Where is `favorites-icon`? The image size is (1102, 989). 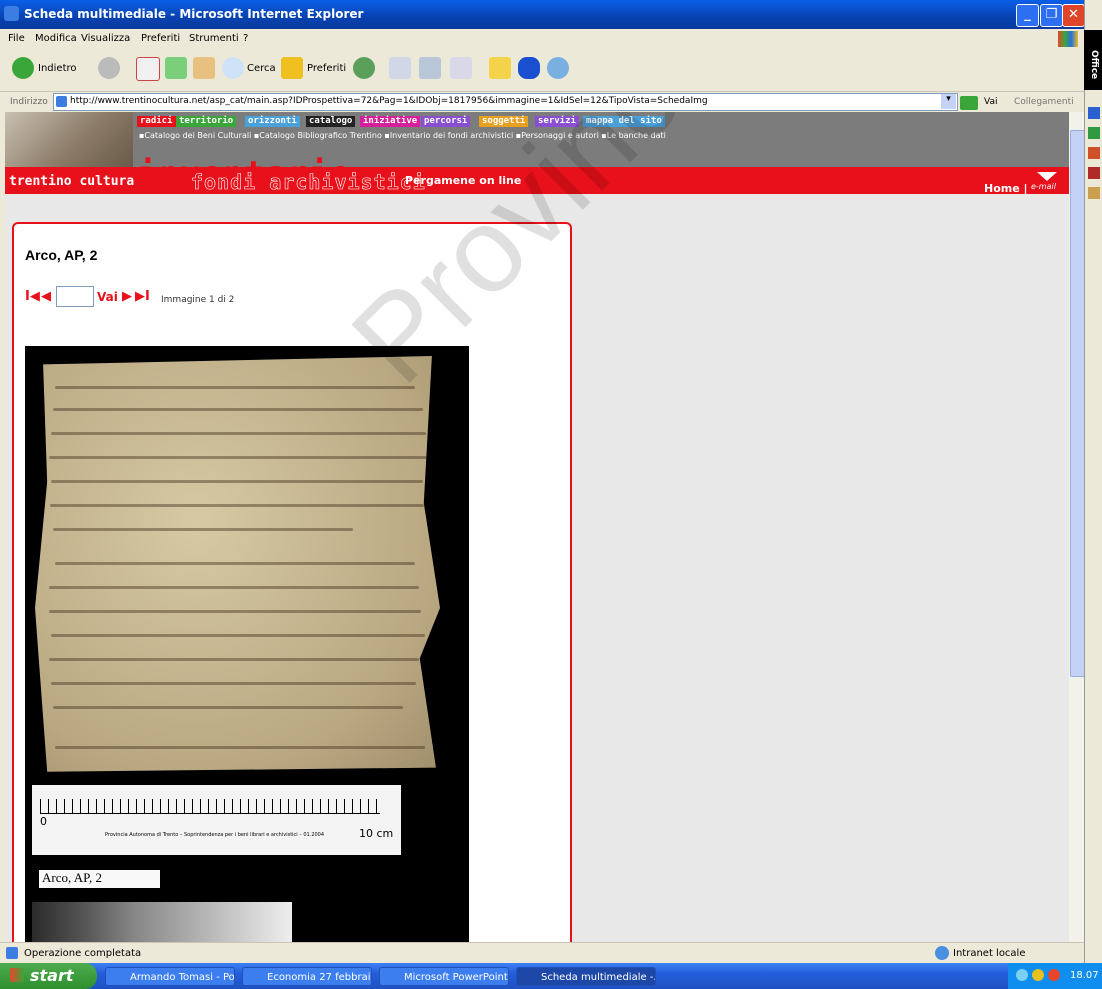 favorites-icon is located at coordinates (292, 68).